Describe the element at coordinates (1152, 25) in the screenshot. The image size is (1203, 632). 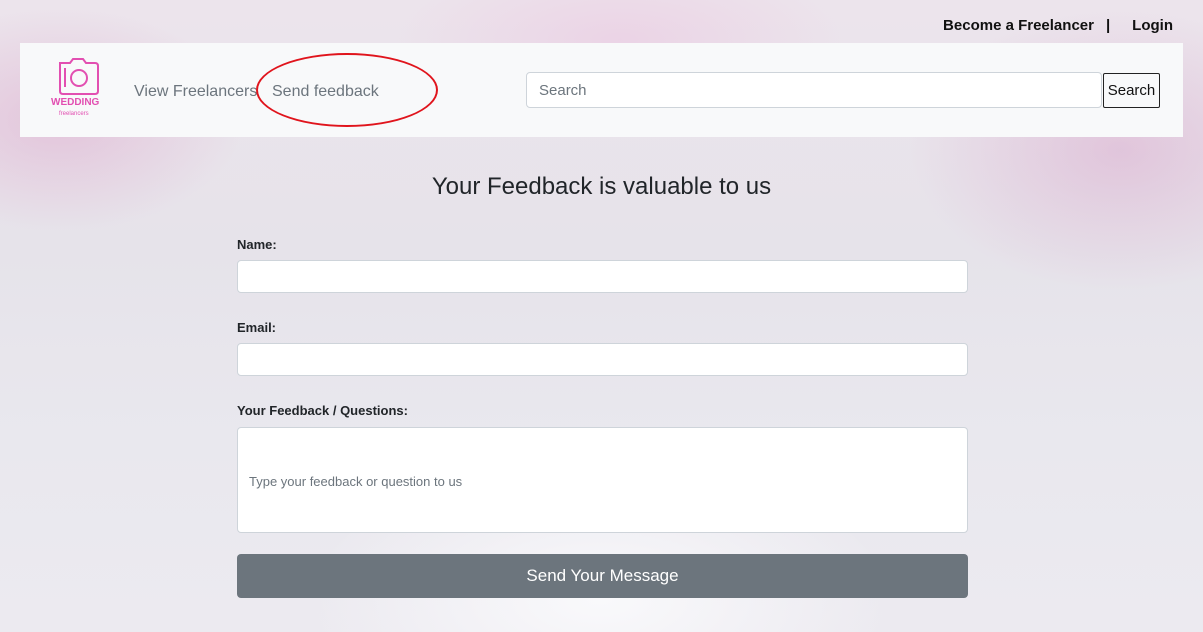
I see `login-link: Login` at that location.